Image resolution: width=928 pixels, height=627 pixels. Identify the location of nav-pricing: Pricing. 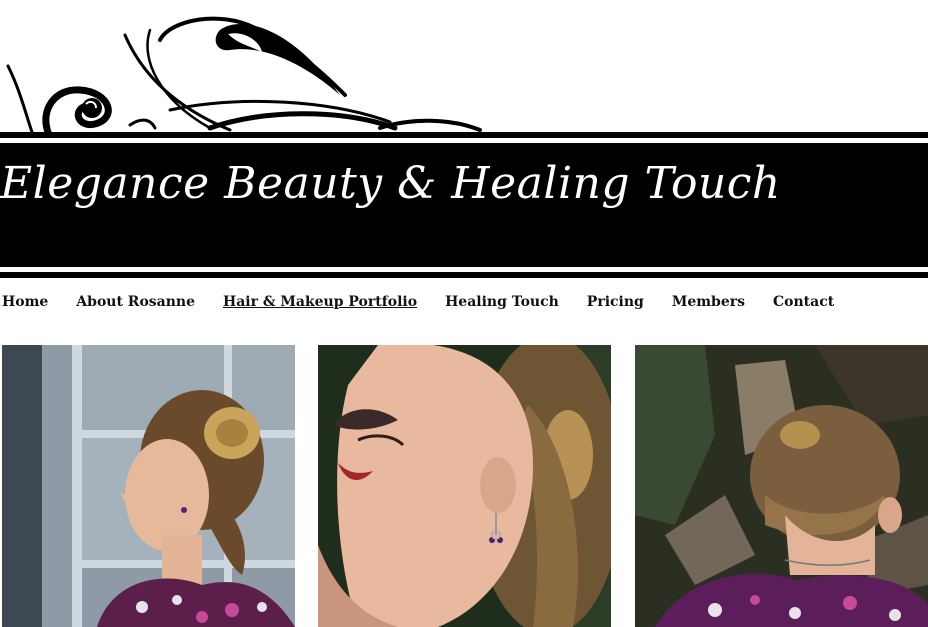
(615, 302).